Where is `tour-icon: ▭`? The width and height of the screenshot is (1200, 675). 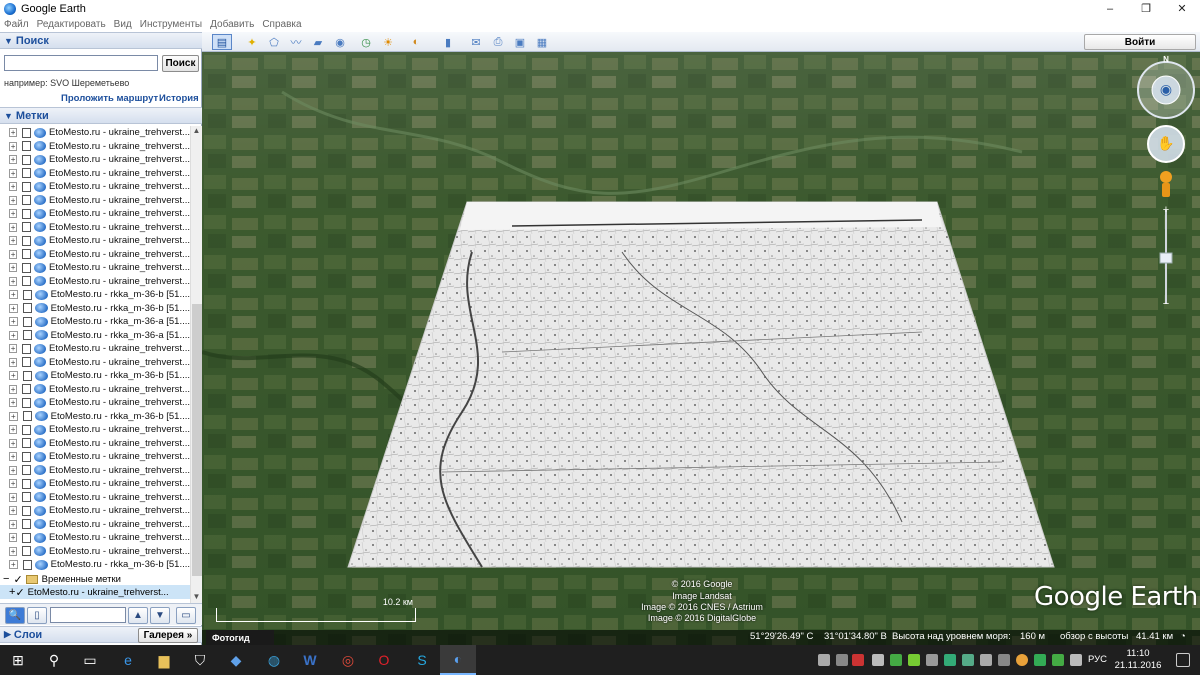
tour-icon: ▭ is located at coordinates (186, 615).